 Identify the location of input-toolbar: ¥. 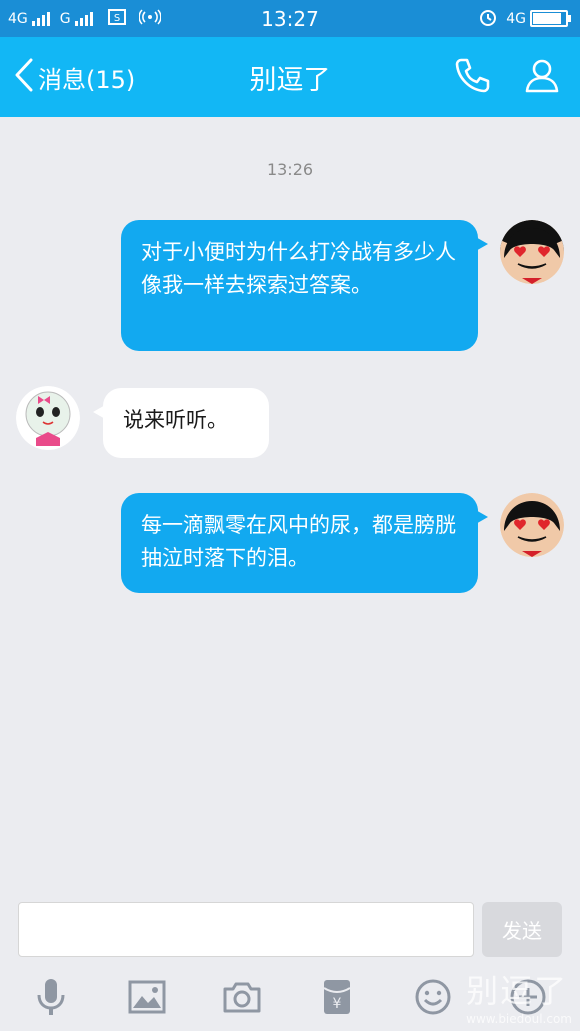
(290, 998).